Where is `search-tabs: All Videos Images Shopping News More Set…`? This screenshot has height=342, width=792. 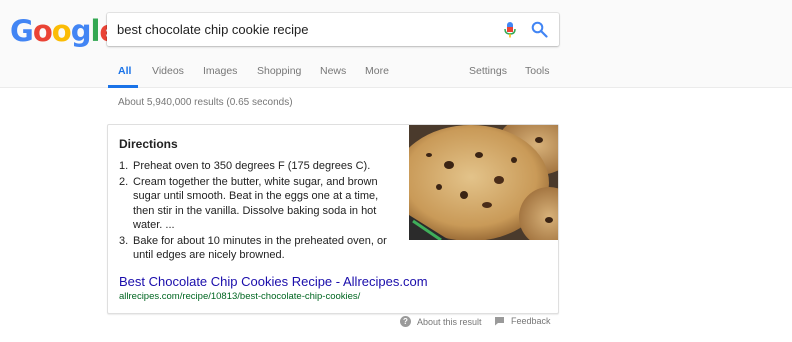 search-tabs: All Videos Images Shopping News More Set… is located at coordinates (396, 74).